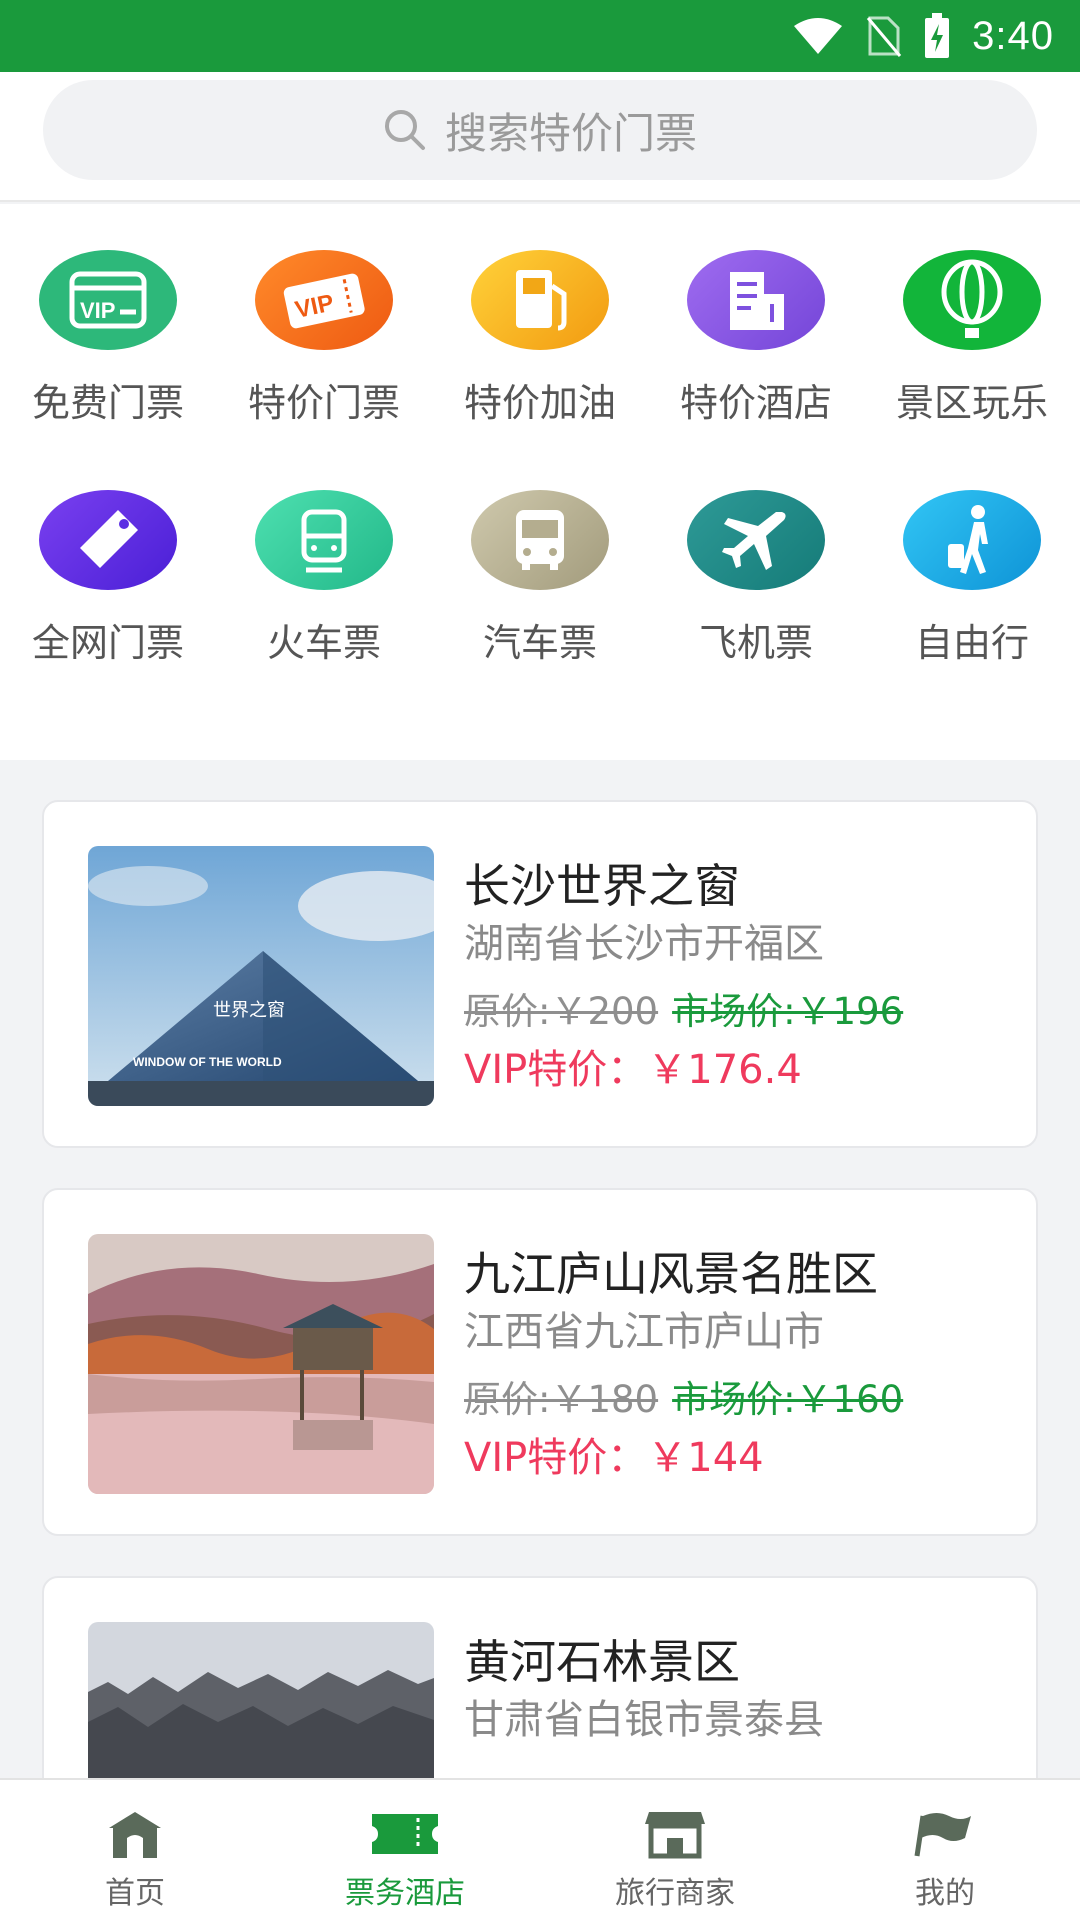 The width and height of the screenshot is (1080, 1920). I want to click on category-label: 免费门票, so click(107, 403).